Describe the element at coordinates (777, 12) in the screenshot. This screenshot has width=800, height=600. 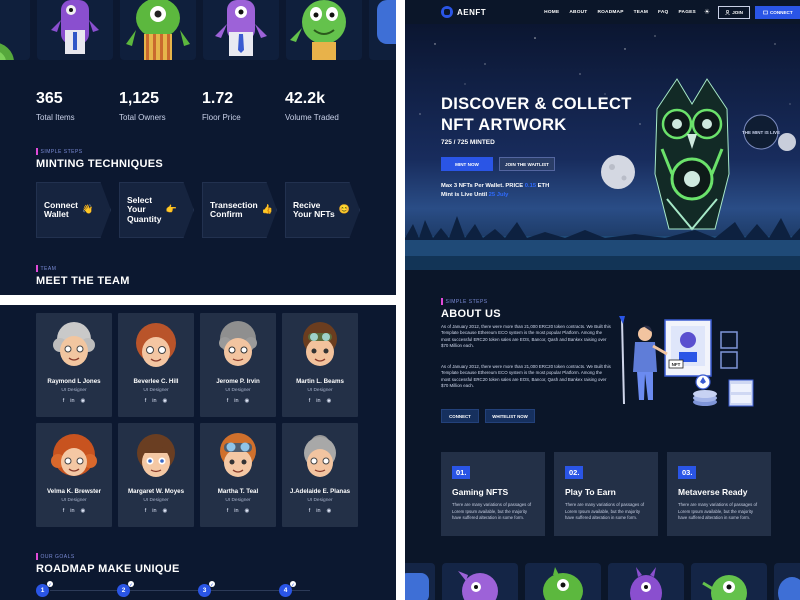
I see `connect-wallet-button: CONNECT` at that location.